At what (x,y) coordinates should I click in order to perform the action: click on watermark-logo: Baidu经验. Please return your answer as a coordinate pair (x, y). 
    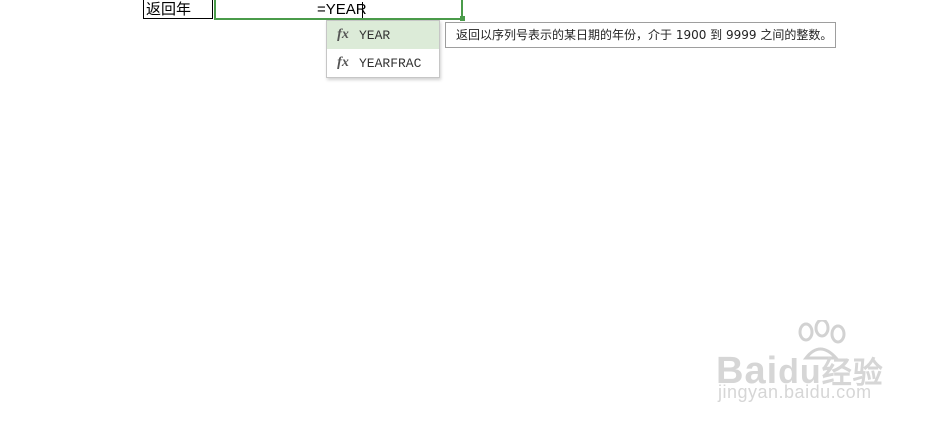
    Looking at the image, I should click on (800, 371).